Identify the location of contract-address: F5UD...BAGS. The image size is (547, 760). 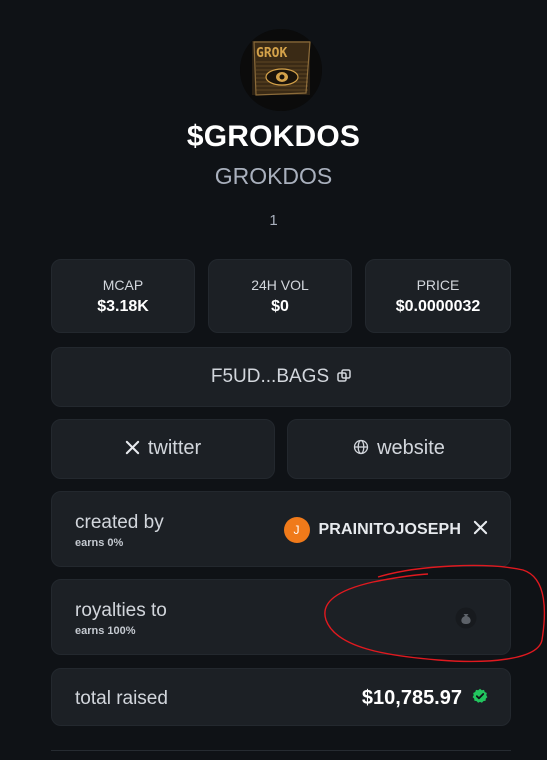
(270, 376).